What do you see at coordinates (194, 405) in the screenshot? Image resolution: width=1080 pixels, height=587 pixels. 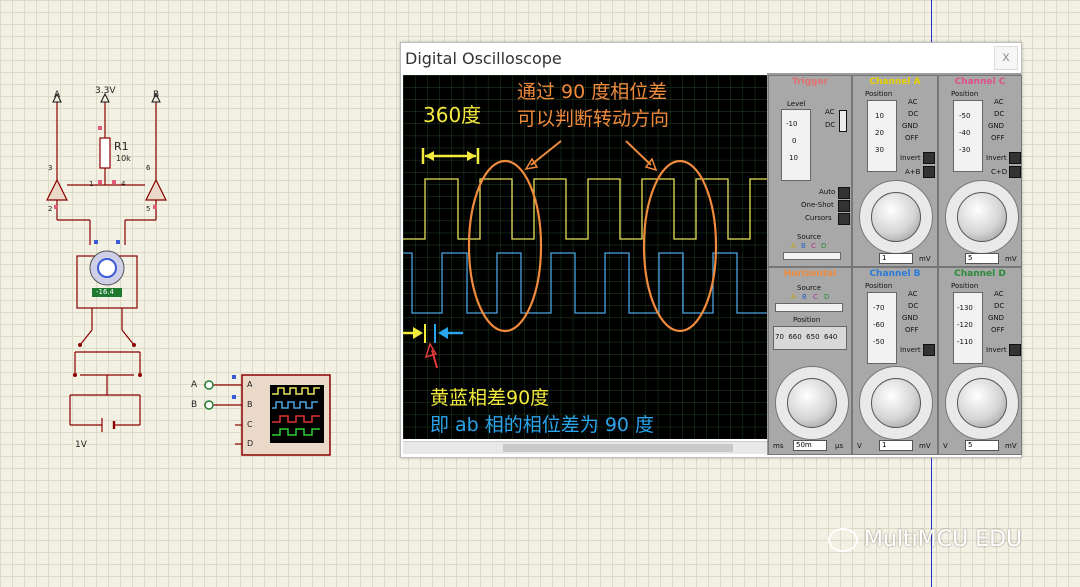 I see `scope-net-b: B` at bounding box center [194, 405].